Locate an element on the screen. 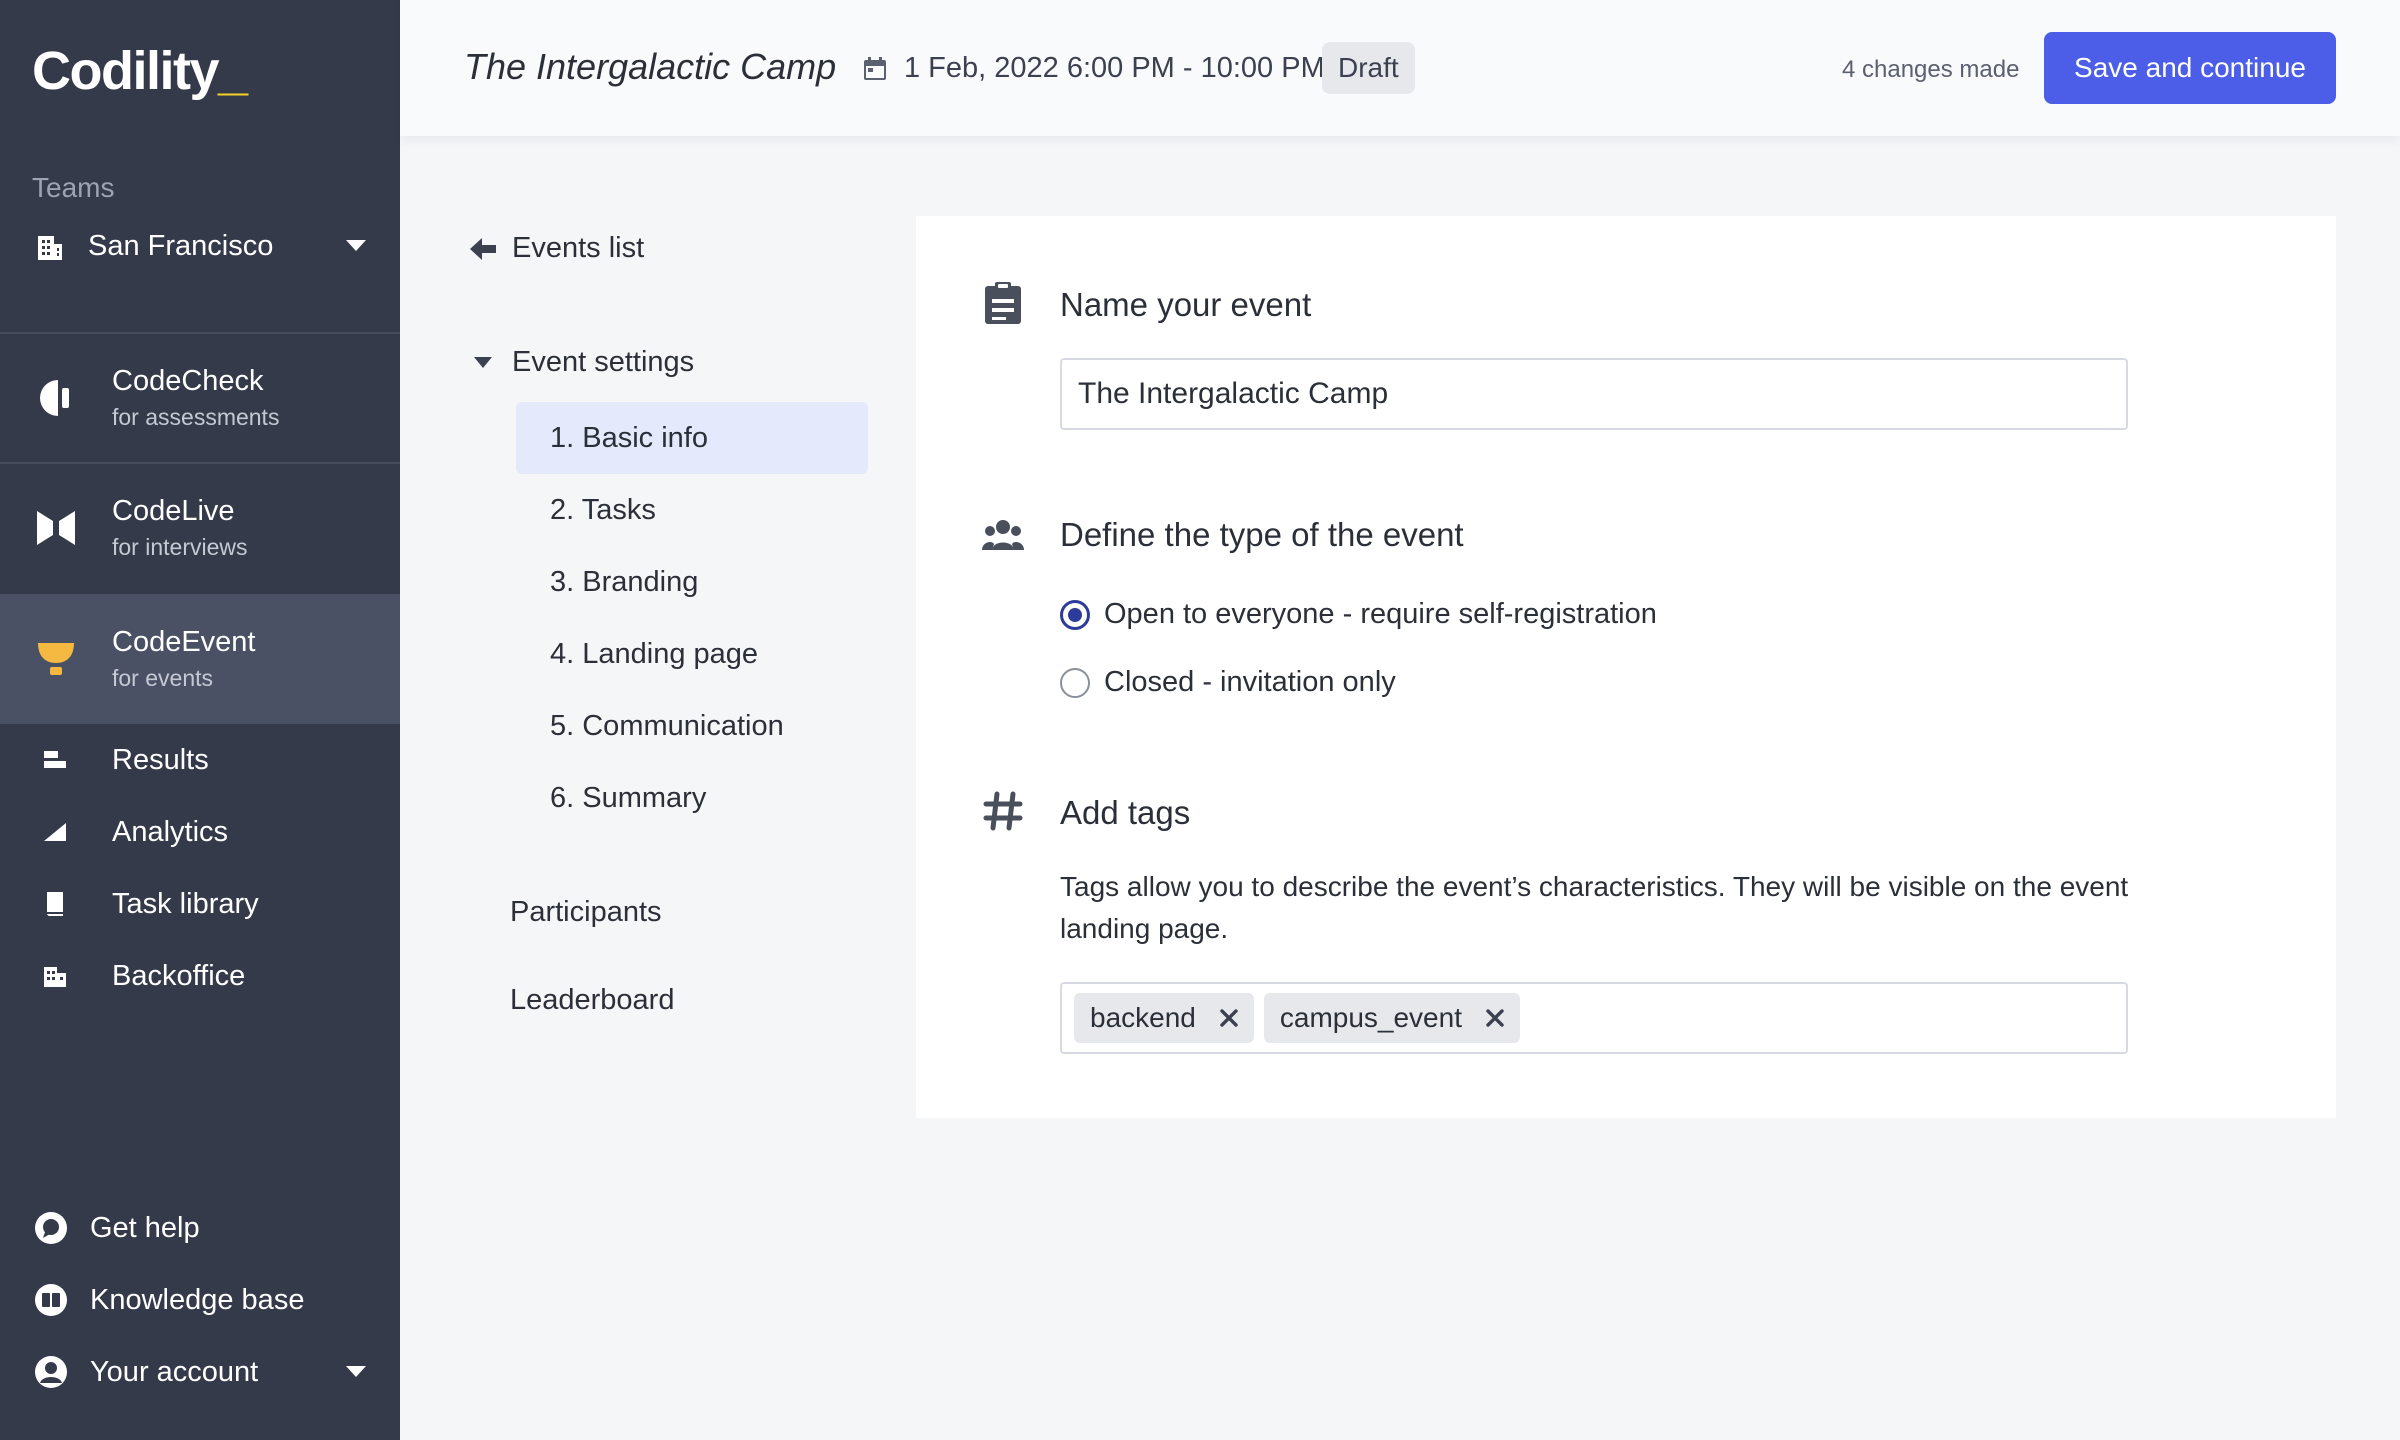  product-subtitle: for events is located at coordinates (162, 678).